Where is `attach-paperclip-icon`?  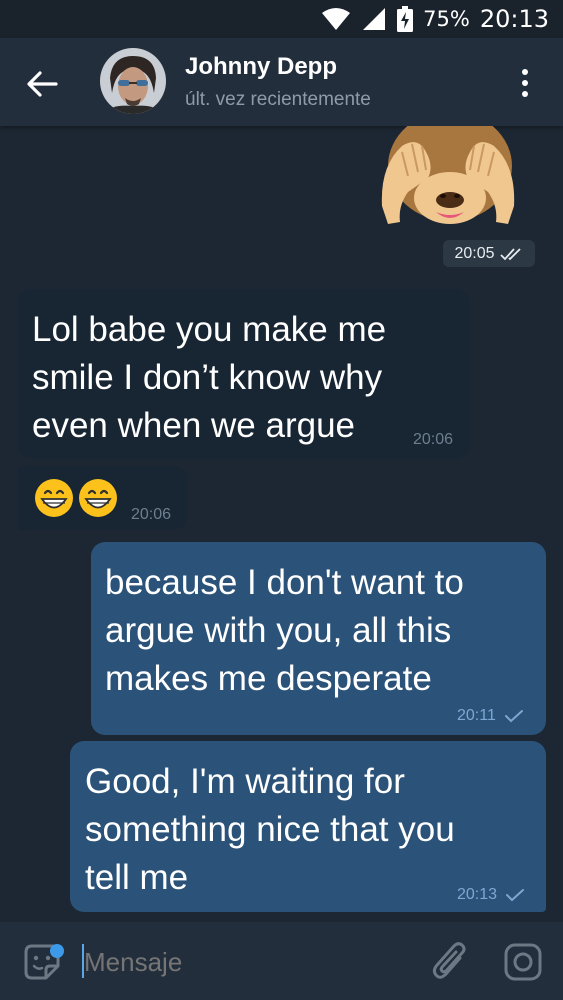
attach-paperclip-icon is located at coordinates (450, 962).